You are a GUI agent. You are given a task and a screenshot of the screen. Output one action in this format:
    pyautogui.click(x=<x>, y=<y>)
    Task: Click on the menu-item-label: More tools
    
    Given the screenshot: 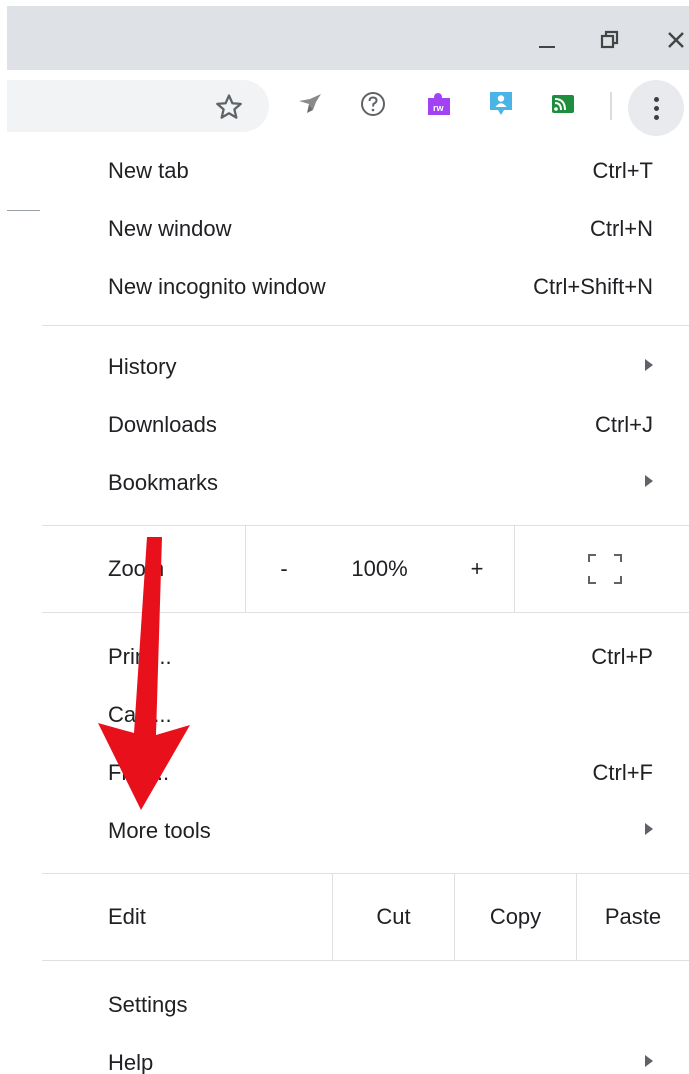 What is the action you would take?
    pyautogui.click(x=159, y=830)
    